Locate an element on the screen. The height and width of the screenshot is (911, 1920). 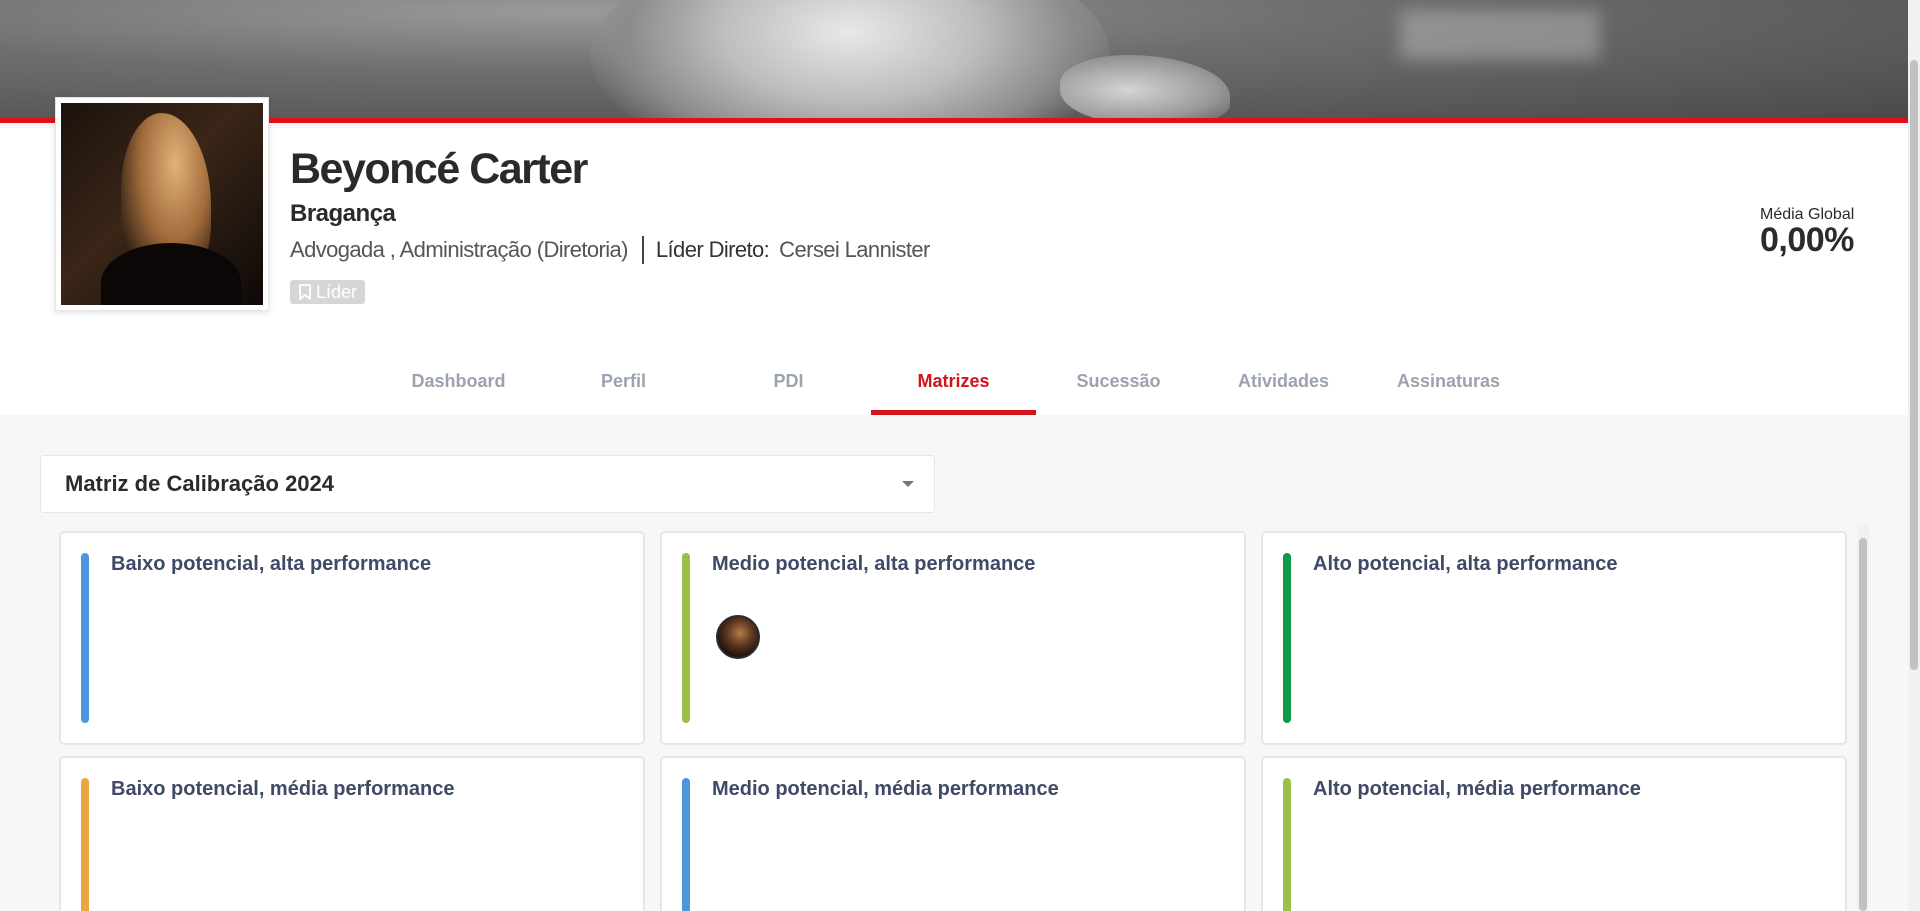
matrix-cell-alto-alta: Alto potencial, alta performance is located at coordinates (1554, 638).